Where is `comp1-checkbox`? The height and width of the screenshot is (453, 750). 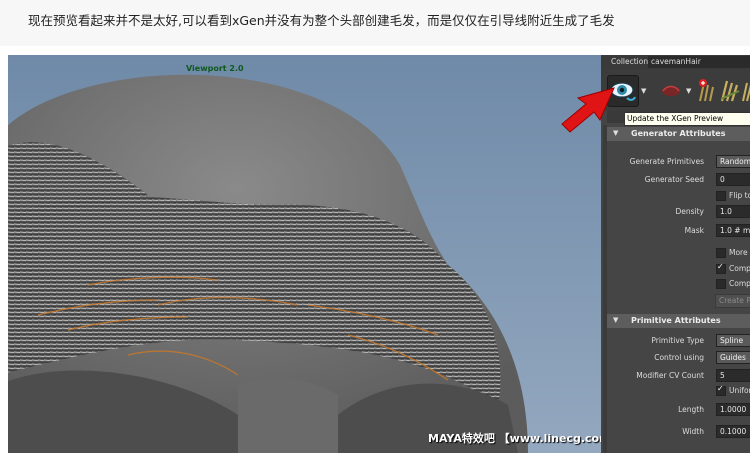 comp1-checkbox is located at coordinates (721, 268).